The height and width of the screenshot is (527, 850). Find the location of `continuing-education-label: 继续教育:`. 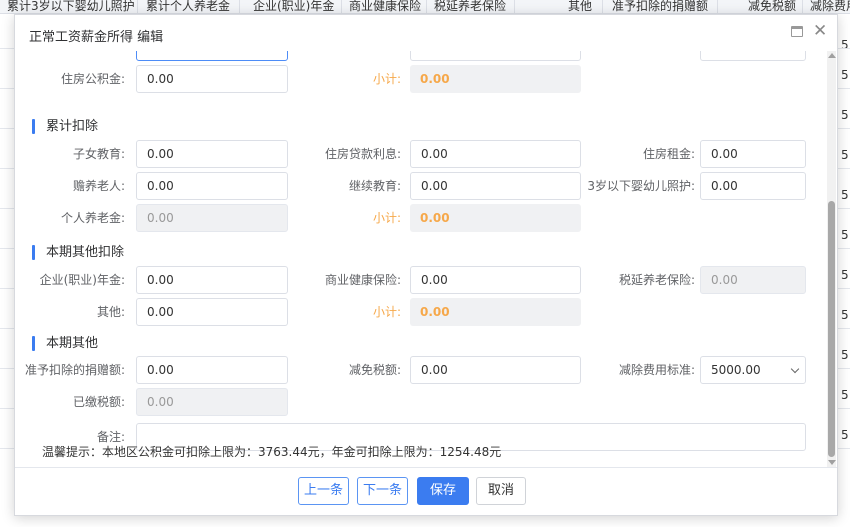

continuing-education-label: 继续教育: is located at coordinates (374, 186).